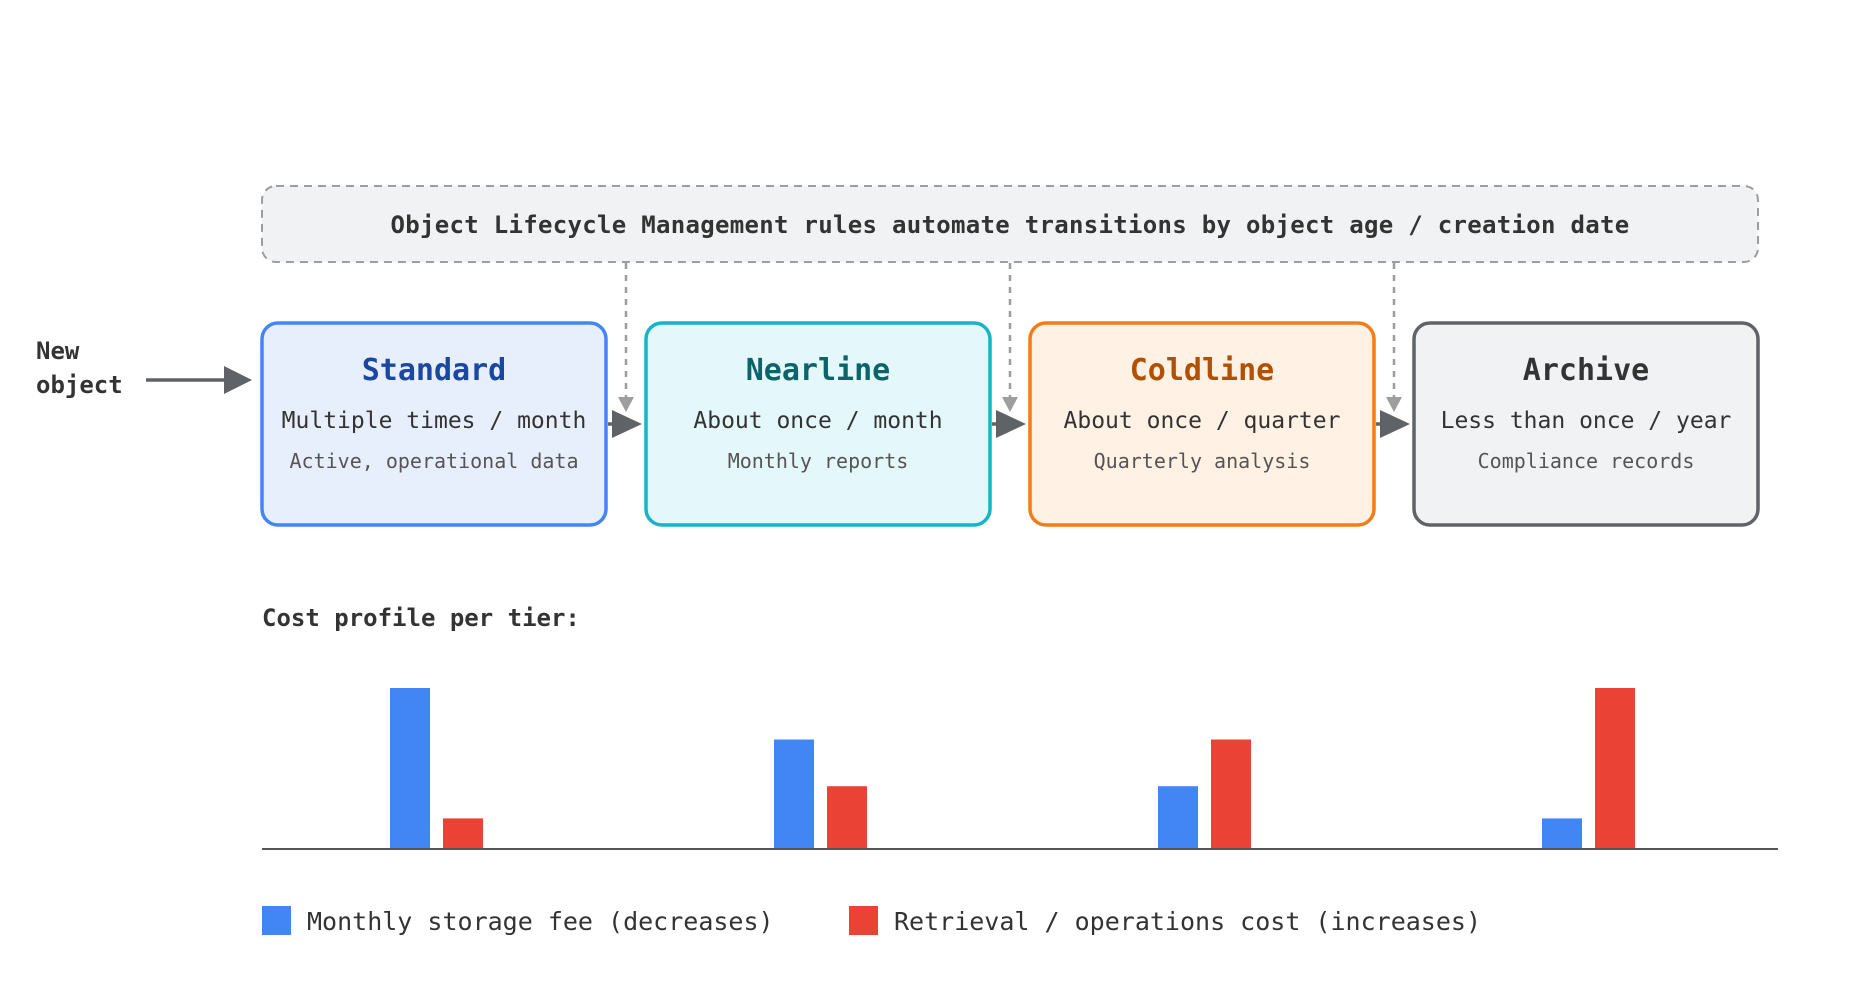  I want to click on tier-name-coldline: Coldline, so click(1202, 370).